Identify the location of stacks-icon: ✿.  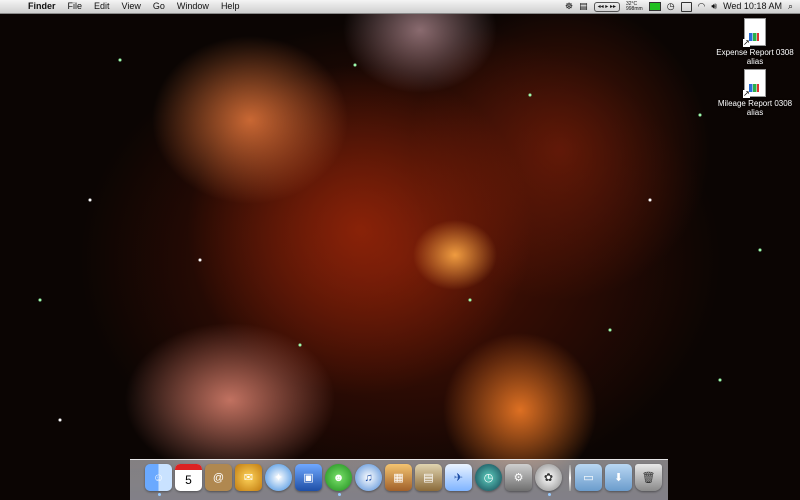
(548, 480).